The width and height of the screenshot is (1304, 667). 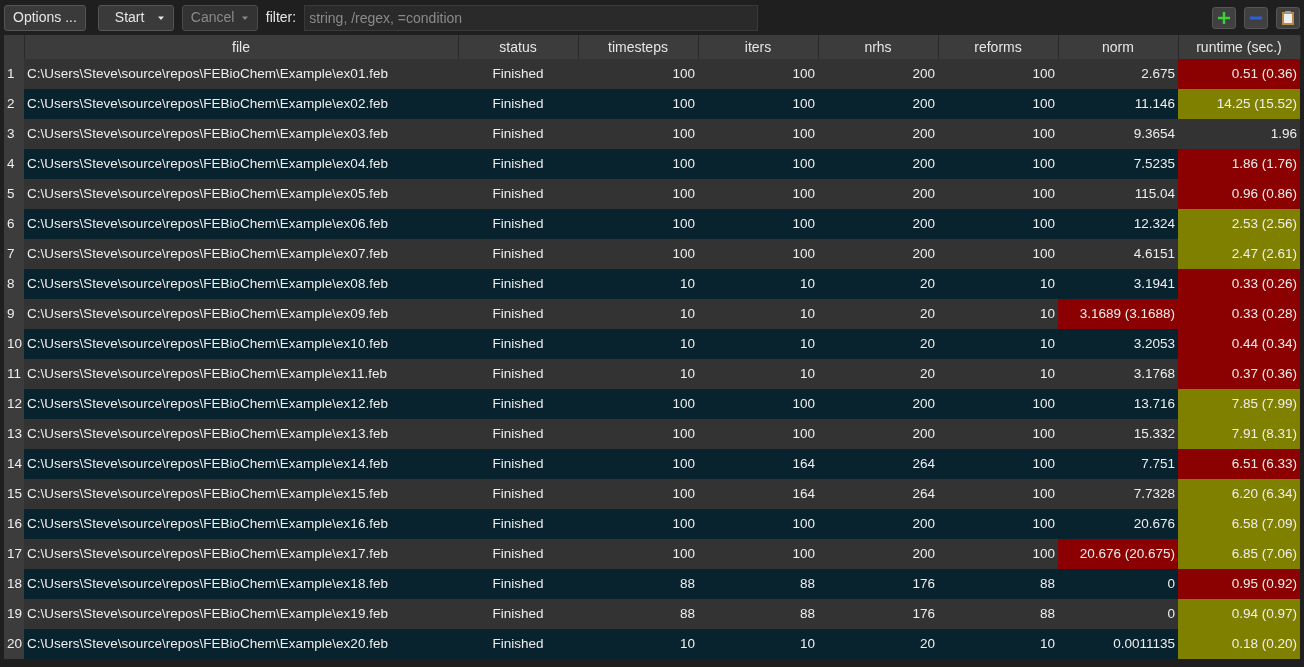 I want to click on row-number: 7, so click(x=14, y=254).